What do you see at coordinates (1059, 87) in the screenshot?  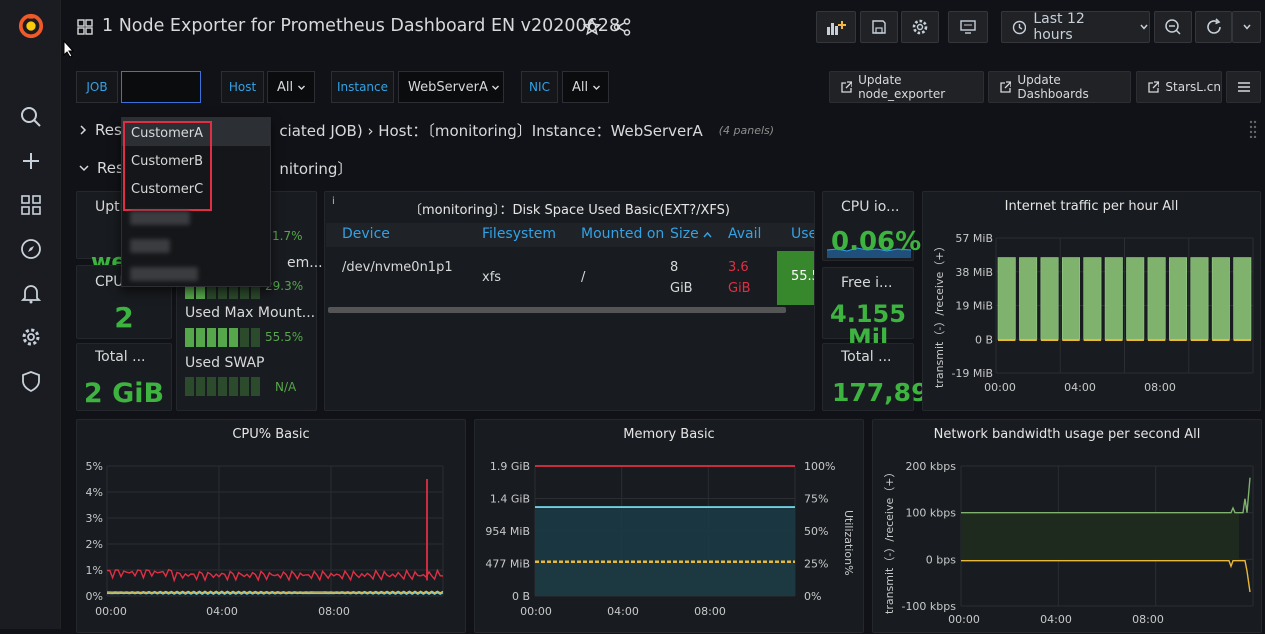 I see `update-dashboards-link: Update Dashboards` at bounding box center [1059, 87].